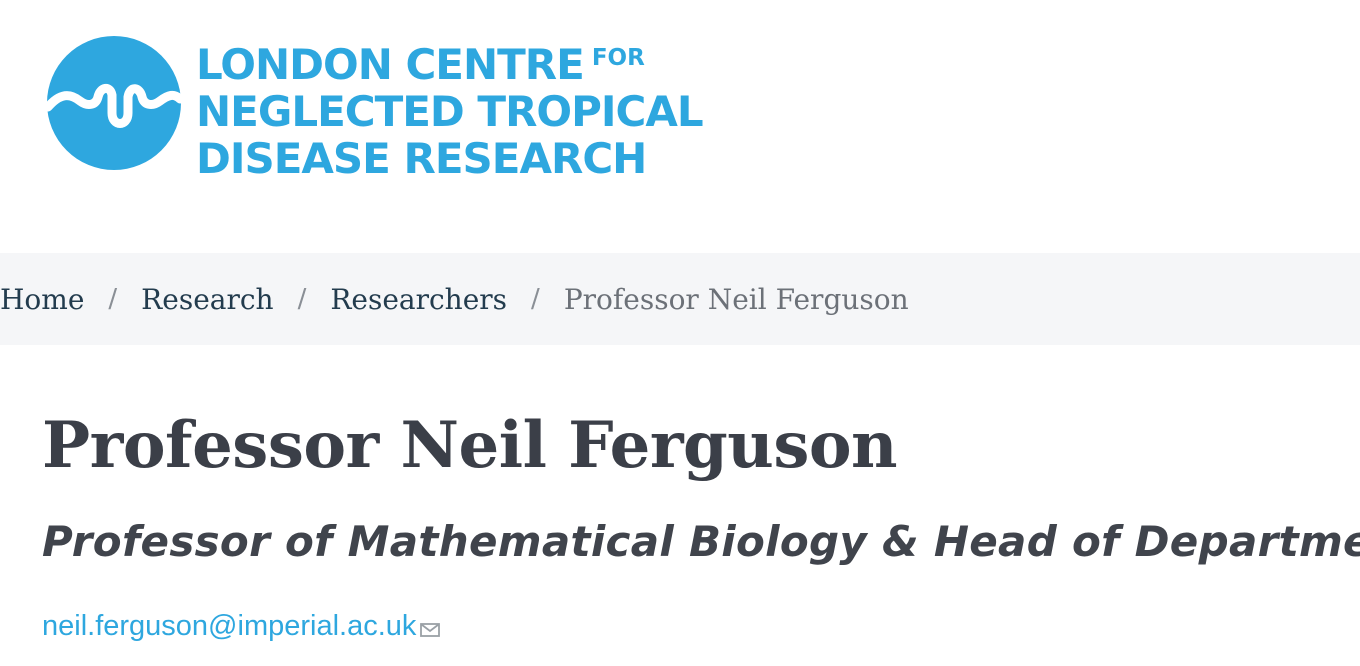  Describe the element at coordinates (450, 111) in the screenshot. I see `logo-line-2: NEGLECTED TROPICAL` at that location.